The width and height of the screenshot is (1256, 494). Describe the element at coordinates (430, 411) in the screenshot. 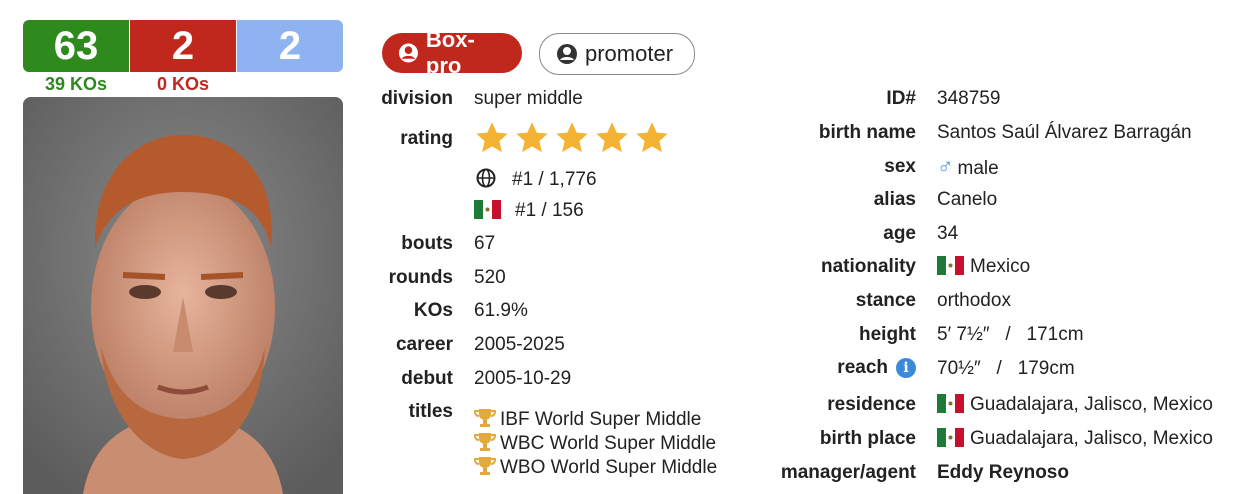

I see `titles-label: titles` at that location.